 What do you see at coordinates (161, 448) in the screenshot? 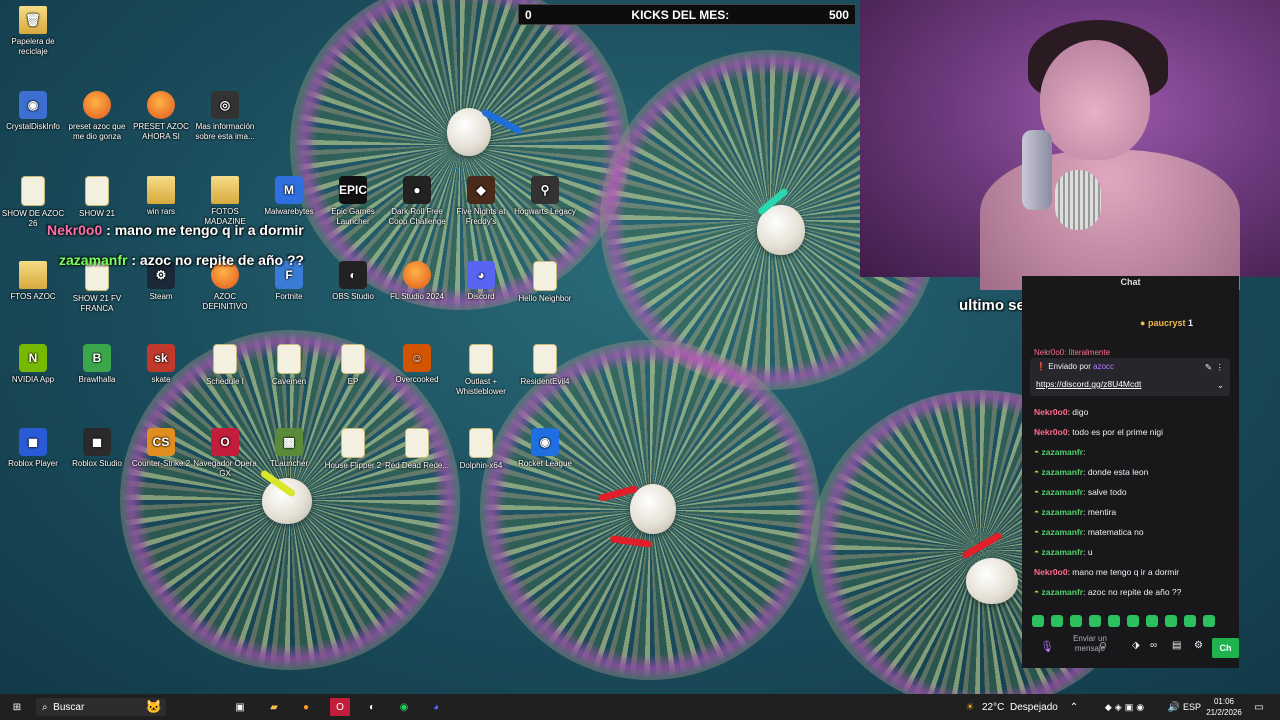
I see `desktop-icon: CS Counter-Strike 2` at bounding box center [161, 448].